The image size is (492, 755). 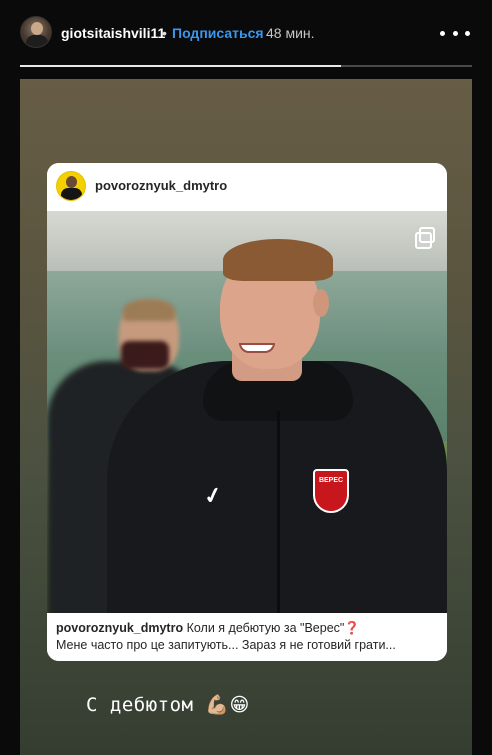 I want to click on story-timestamp: 48 мин., so click(x=290, y=33).